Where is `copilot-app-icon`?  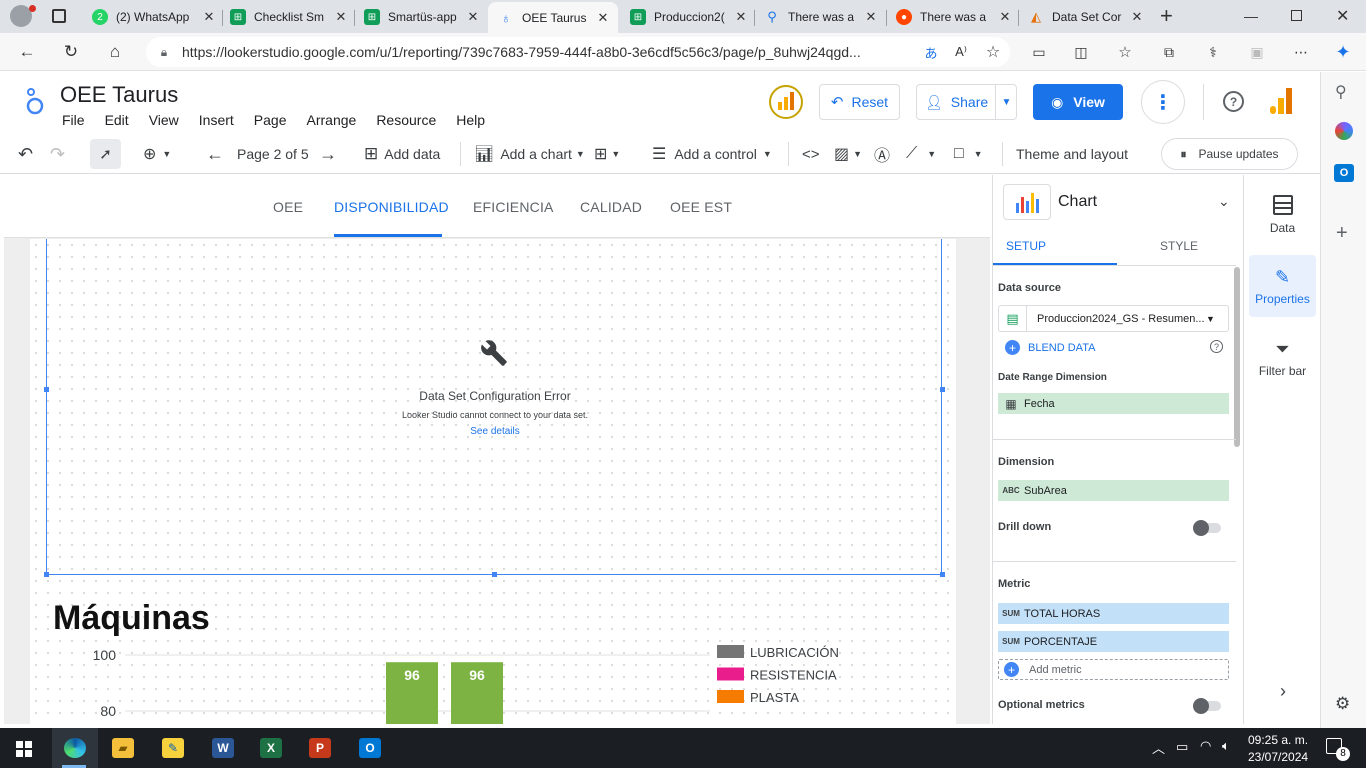
copilot-app-icon is located at coordinates (1344, 131).